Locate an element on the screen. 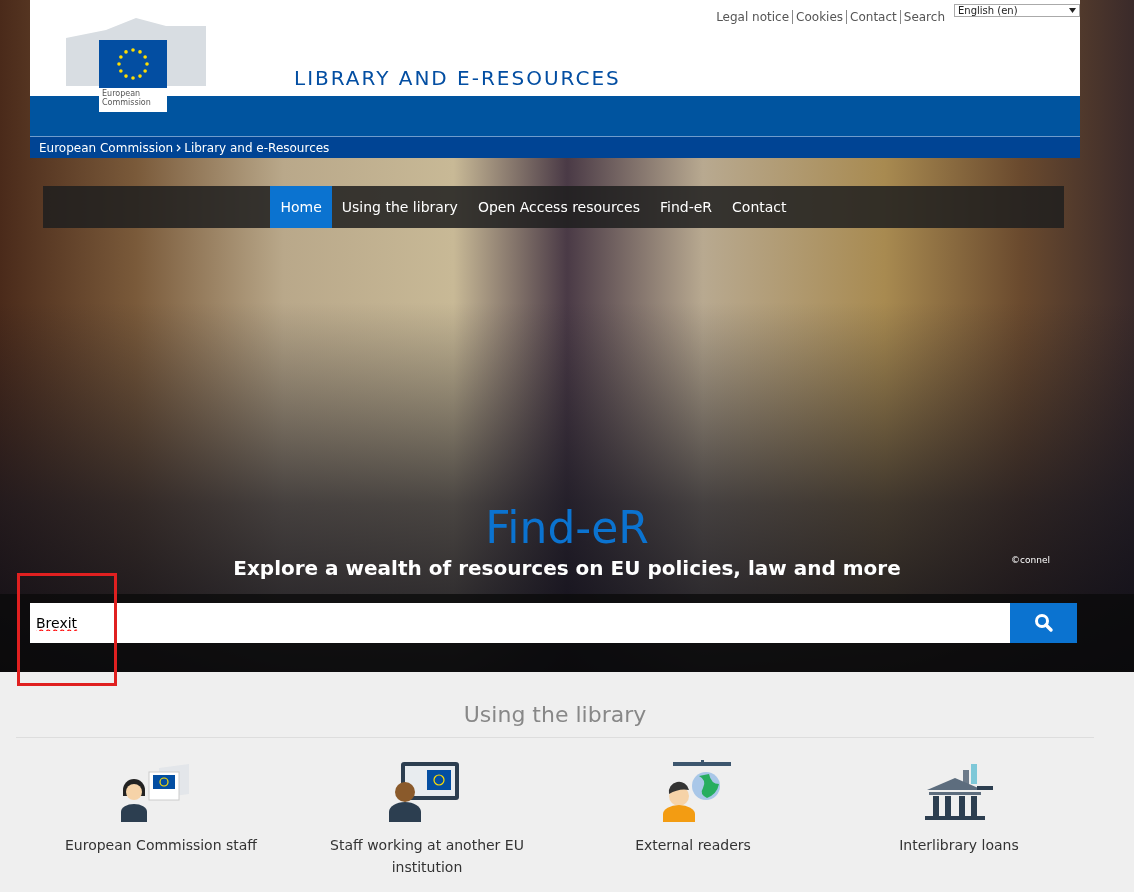 The height and width of the screenshot is (892, 1134). breadcrumb-link: Library and e-Resources is located at coordinates (257, 147).